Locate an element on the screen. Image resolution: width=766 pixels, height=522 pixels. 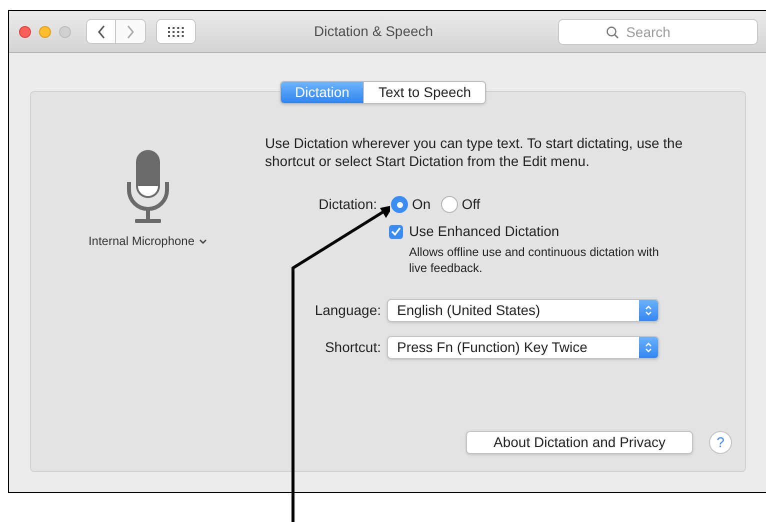
enhanced-dictation-checkbox: Use Enhanced Dictation is located at coordinates (567, 231).